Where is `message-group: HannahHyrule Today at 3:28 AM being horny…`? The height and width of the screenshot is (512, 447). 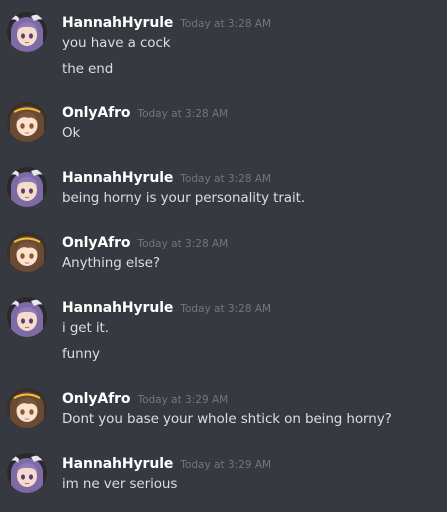 message-group: HannahHyrule Today at 3:28 AM being horny… is located at coordinates (223, 189).